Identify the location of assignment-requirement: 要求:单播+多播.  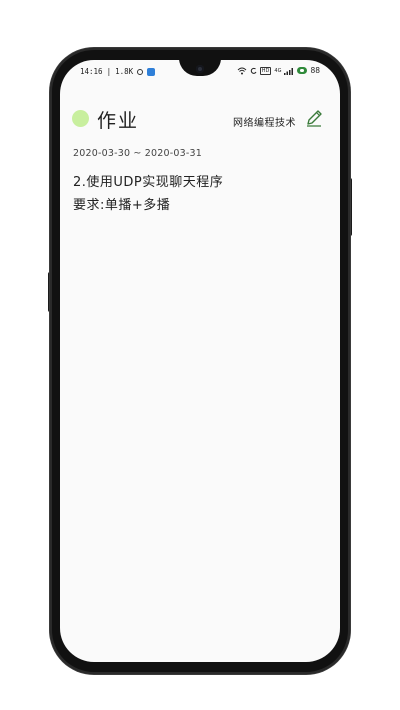
(122, 205).